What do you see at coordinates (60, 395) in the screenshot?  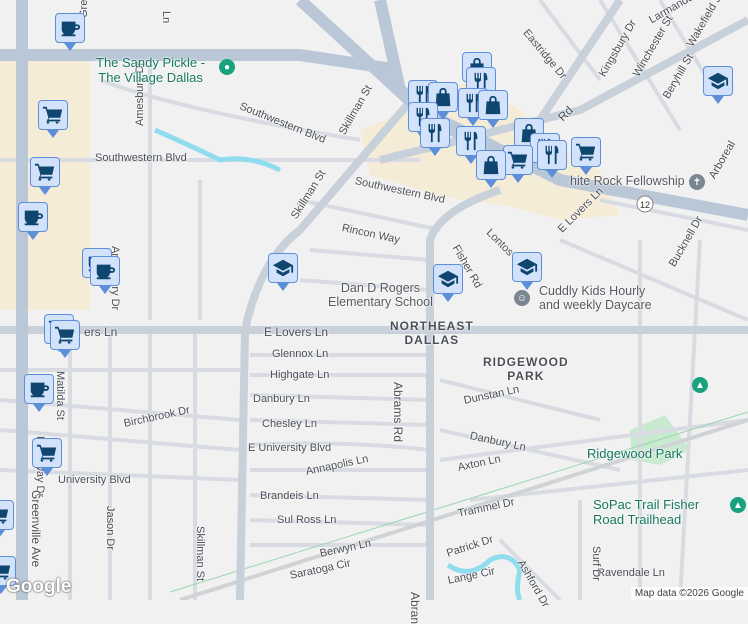 I see `street-label: Matilda St` at bounding box center [60, 395].